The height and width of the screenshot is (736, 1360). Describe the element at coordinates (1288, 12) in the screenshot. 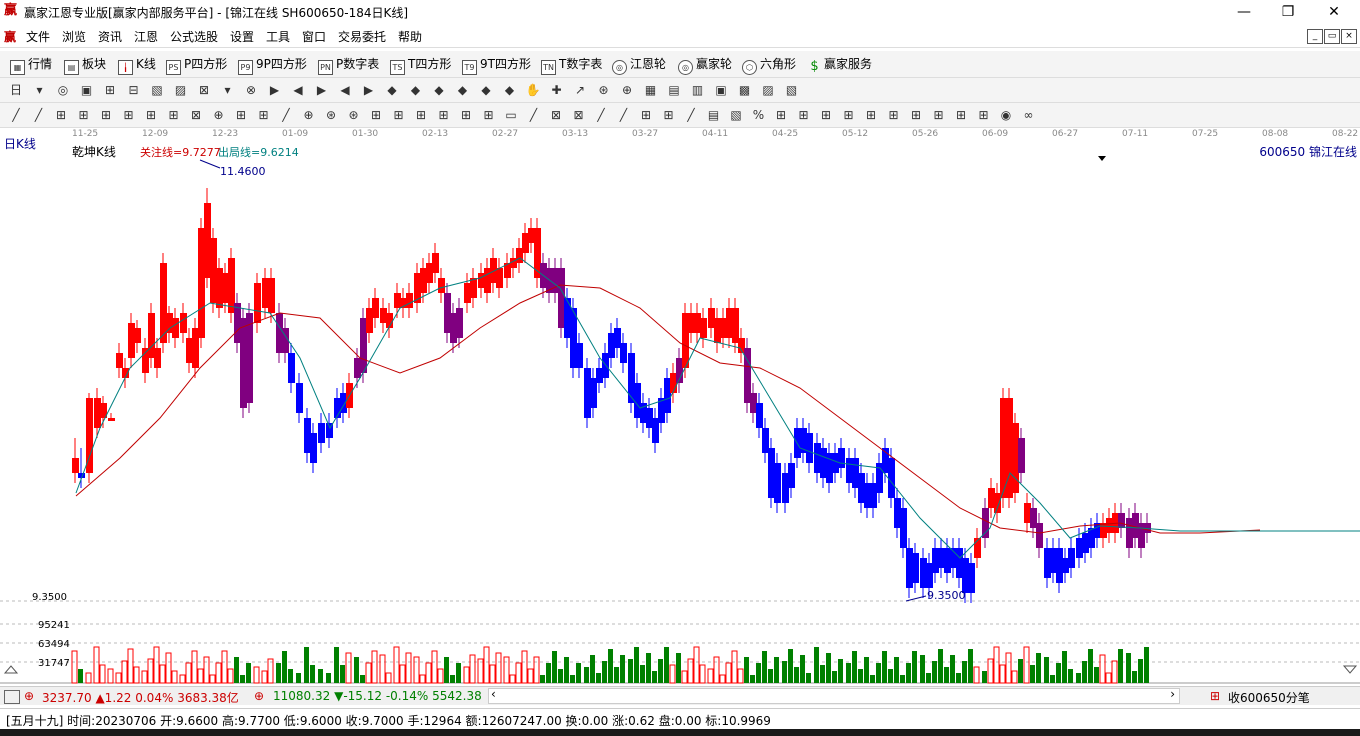

I see `restore-button: ❐` at that location.